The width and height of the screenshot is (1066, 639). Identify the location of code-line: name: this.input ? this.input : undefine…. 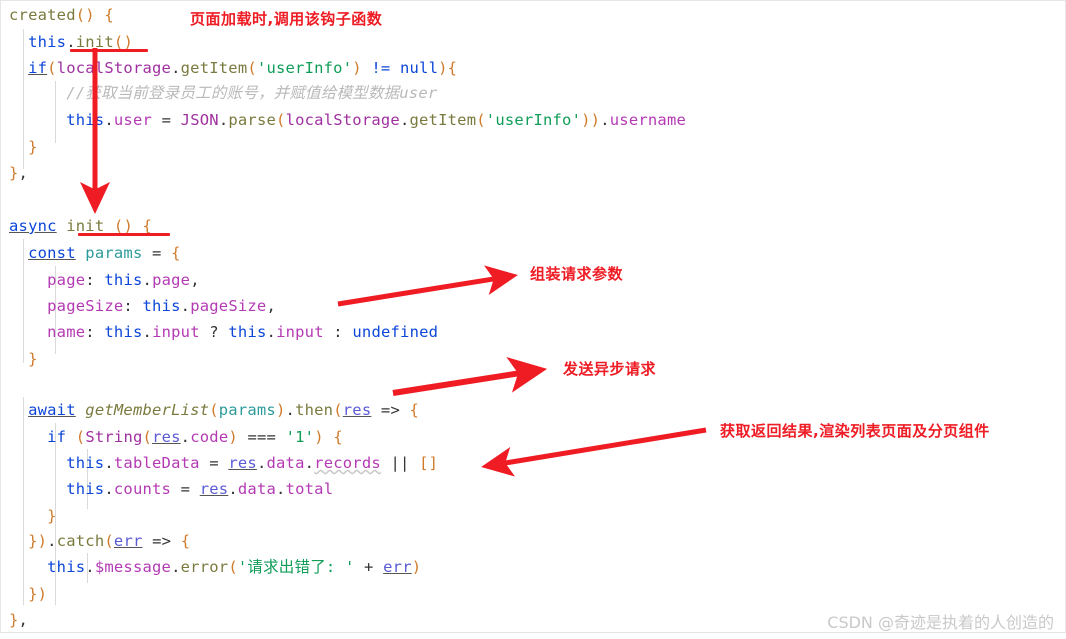
(243, 332).